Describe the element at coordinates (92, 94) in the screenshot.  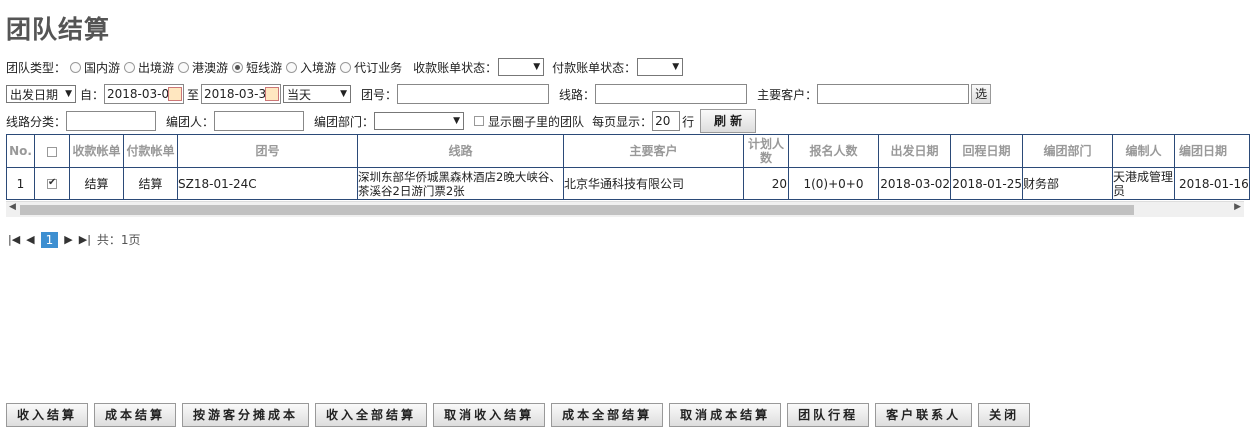
I see `from-label: 自：` at that location.